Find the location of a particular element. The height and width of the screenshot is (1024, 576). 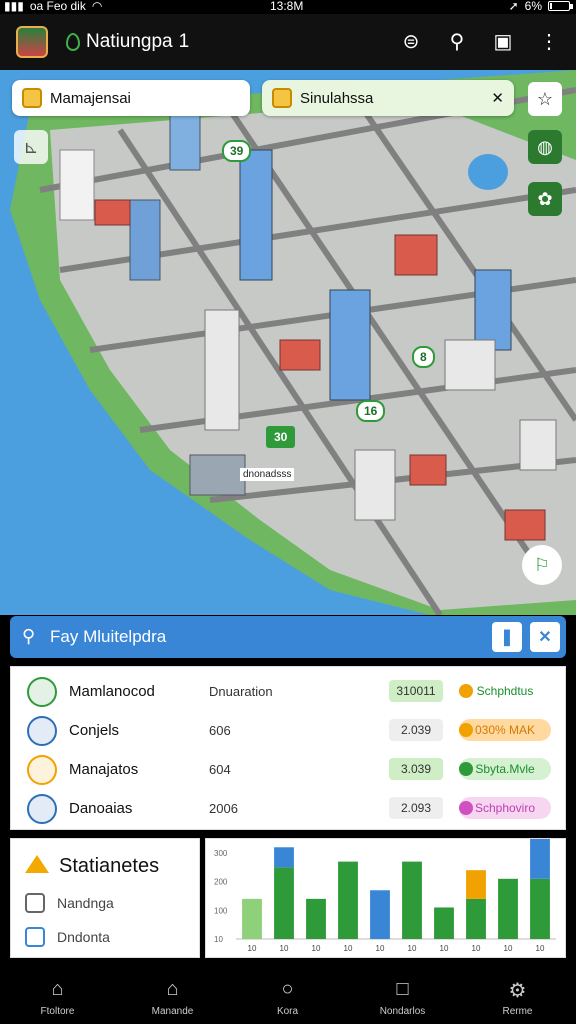

close-icon: ✕ is located at coordinates (497, 98).